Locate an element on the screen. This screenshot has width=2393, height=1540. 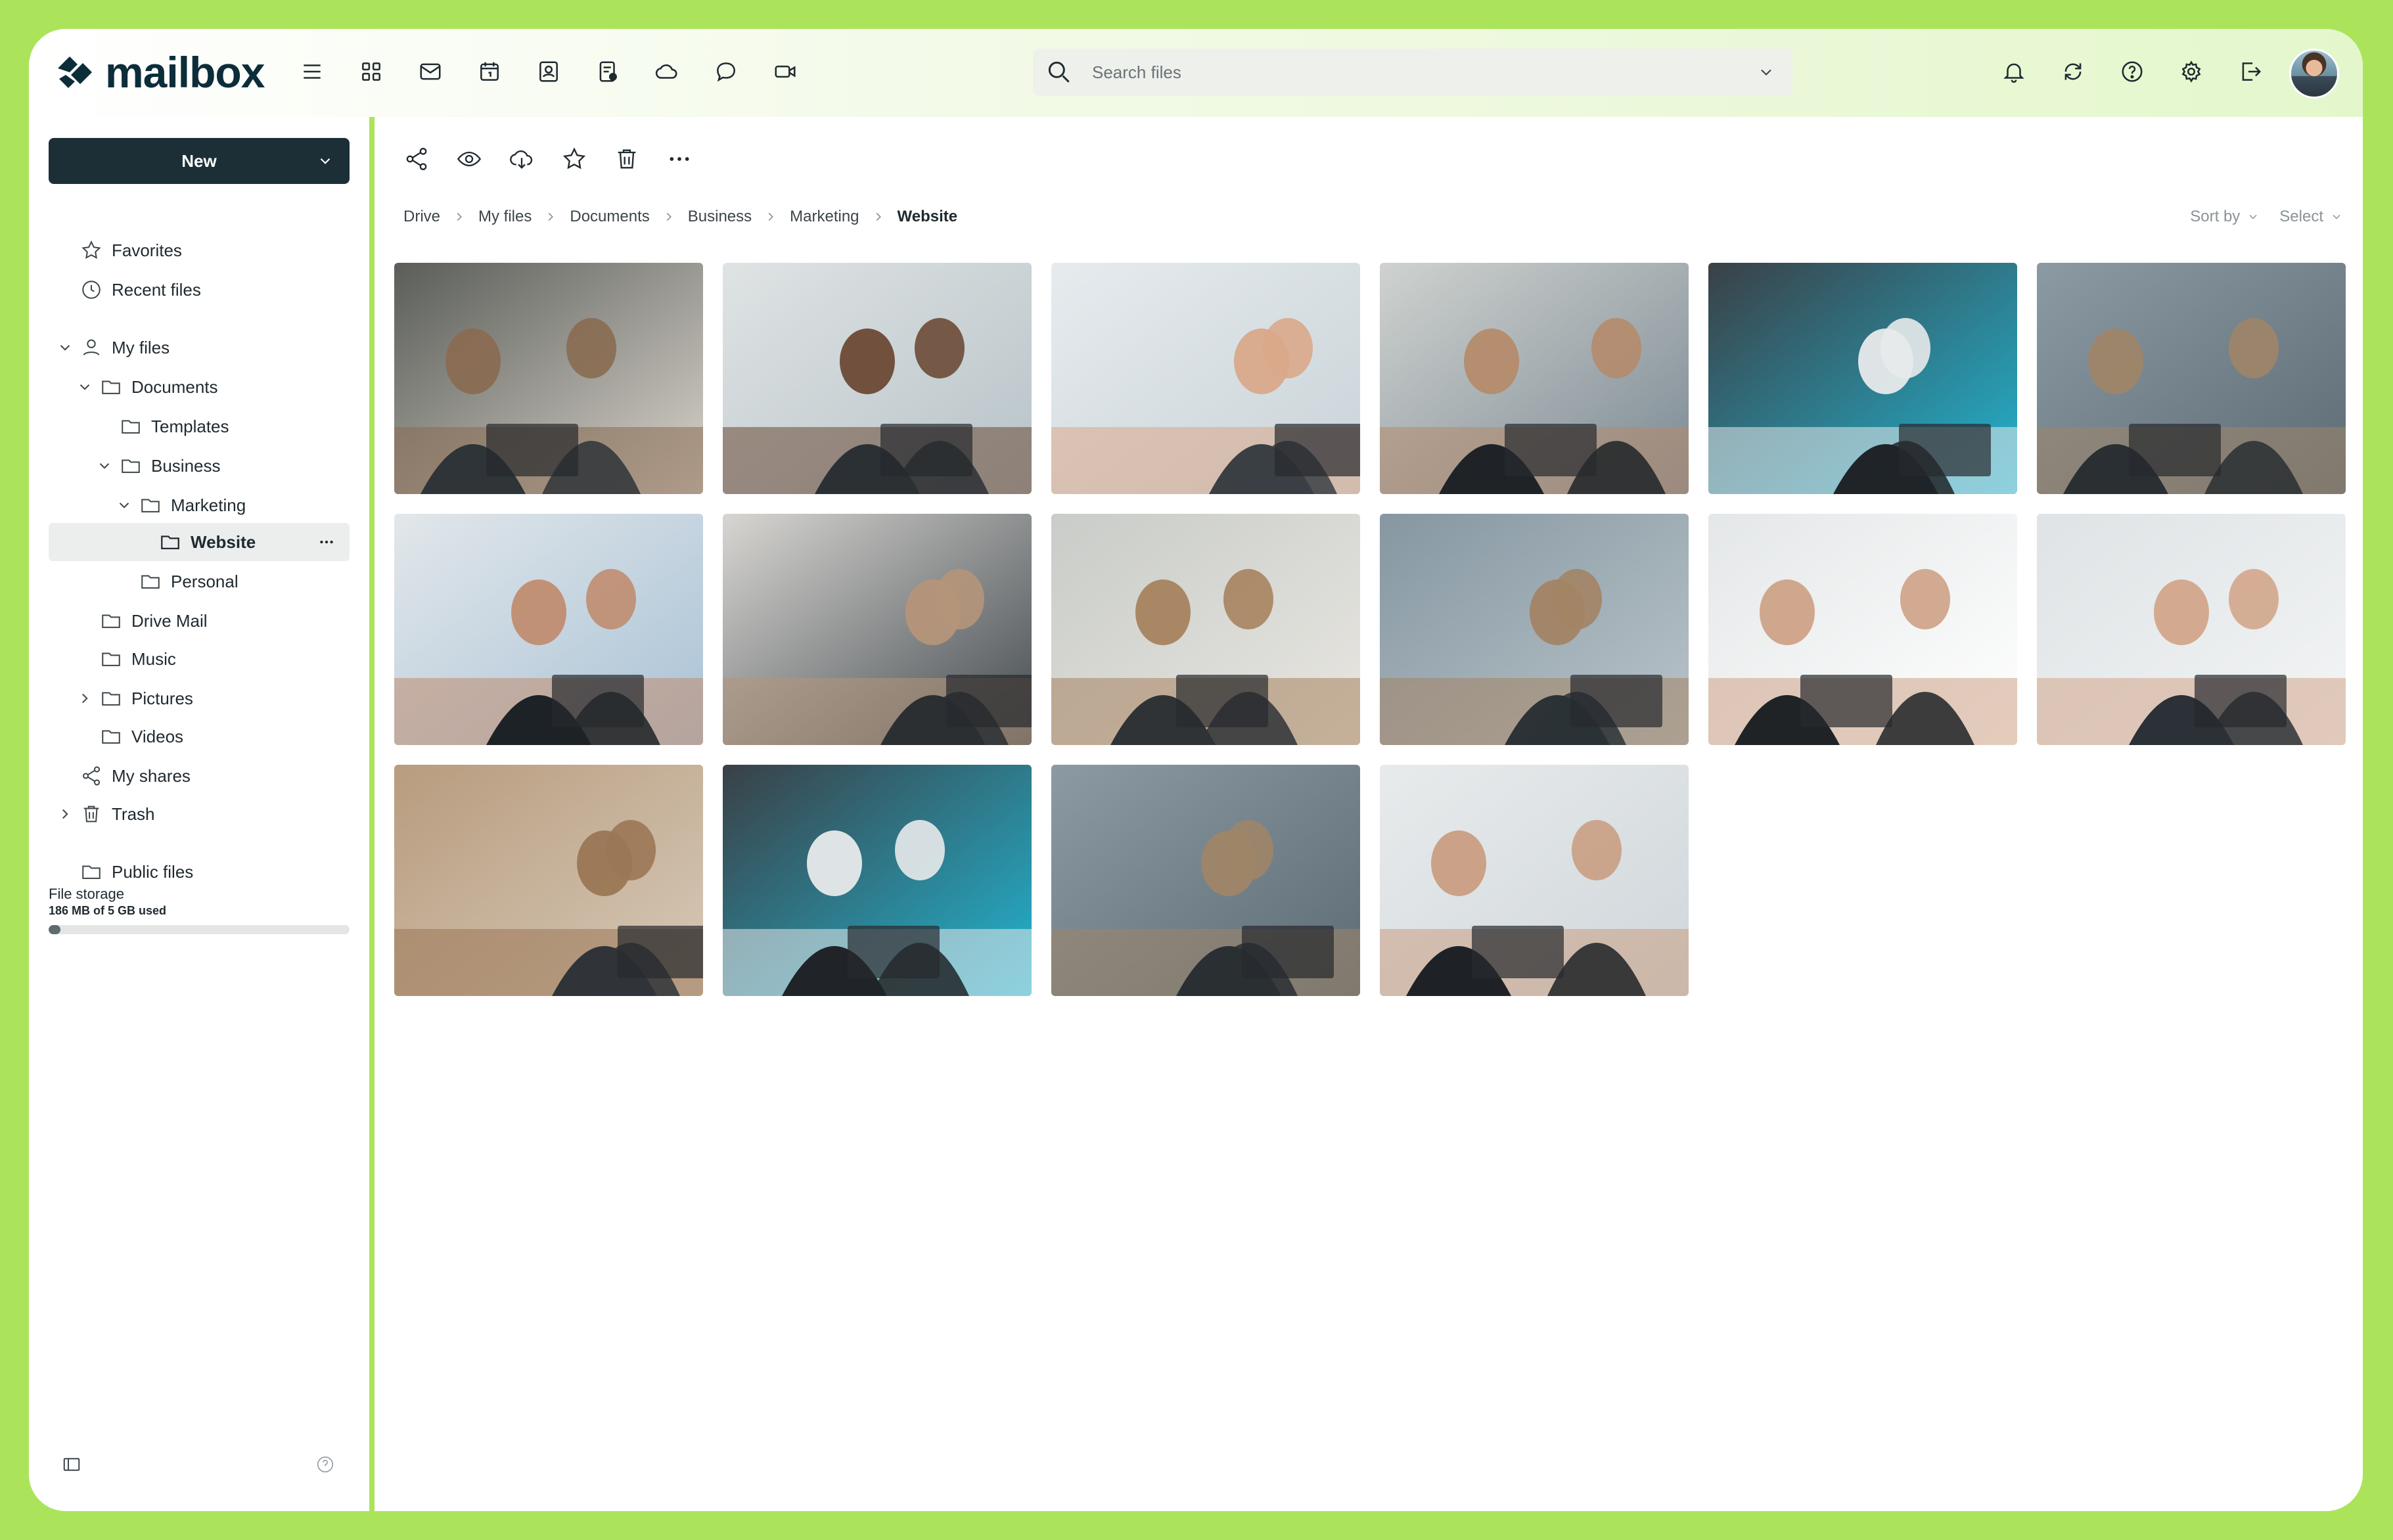
sidebar-item-website: Website is located at coordinates (207, 542).